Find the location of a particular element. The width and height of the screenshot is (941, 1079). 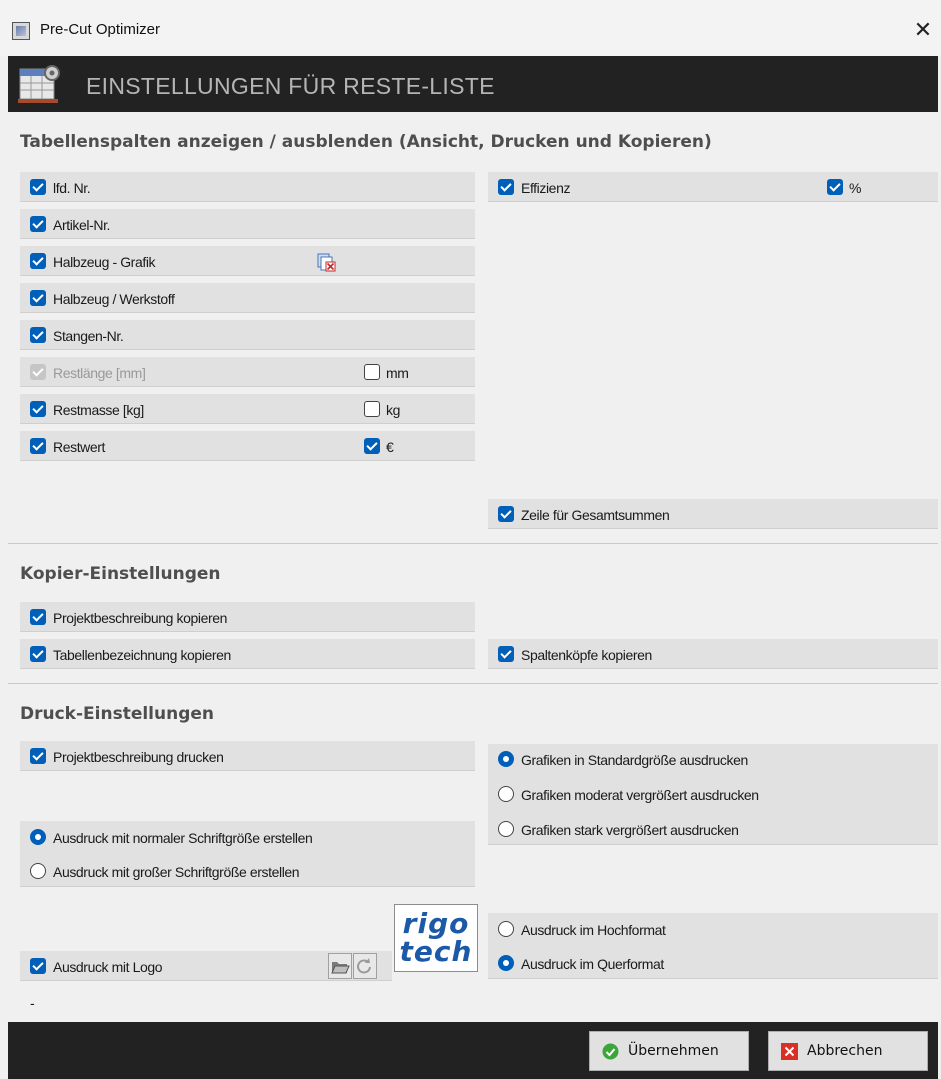

cancel-x-icon is located at coordinates (789, 1051).